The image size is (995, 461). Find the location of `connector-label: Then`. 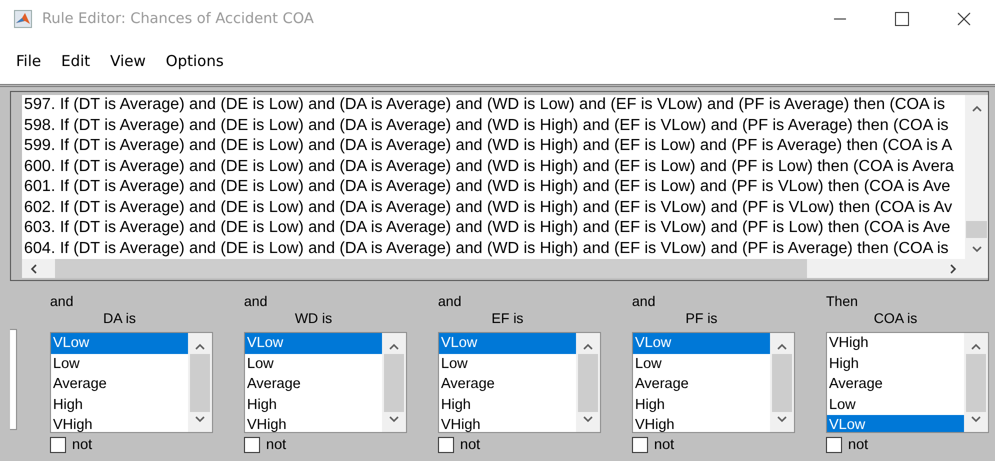

connector-label: Then is located at coordinates (842, 301).